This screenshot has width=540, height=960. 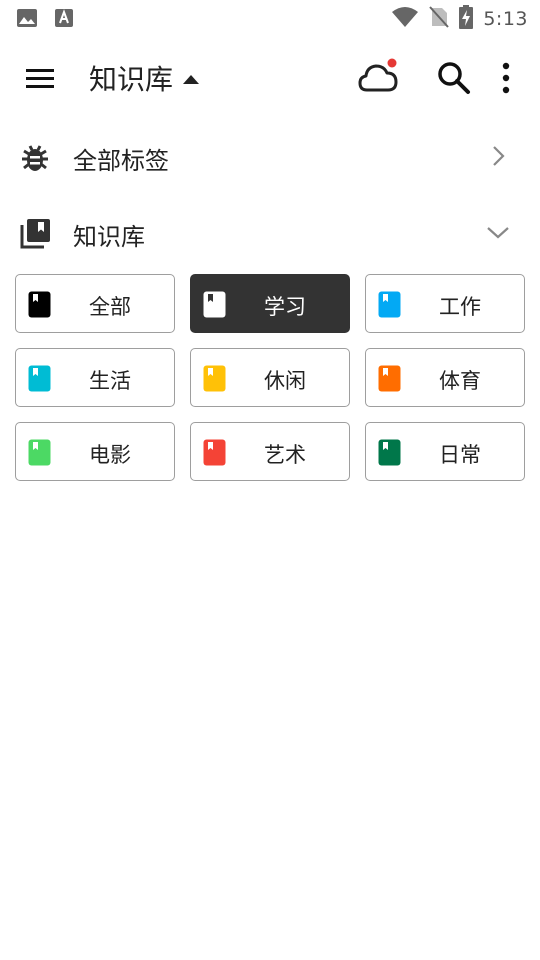 I want to click on library-chip-label: 学习, so click(x=285, y=307).